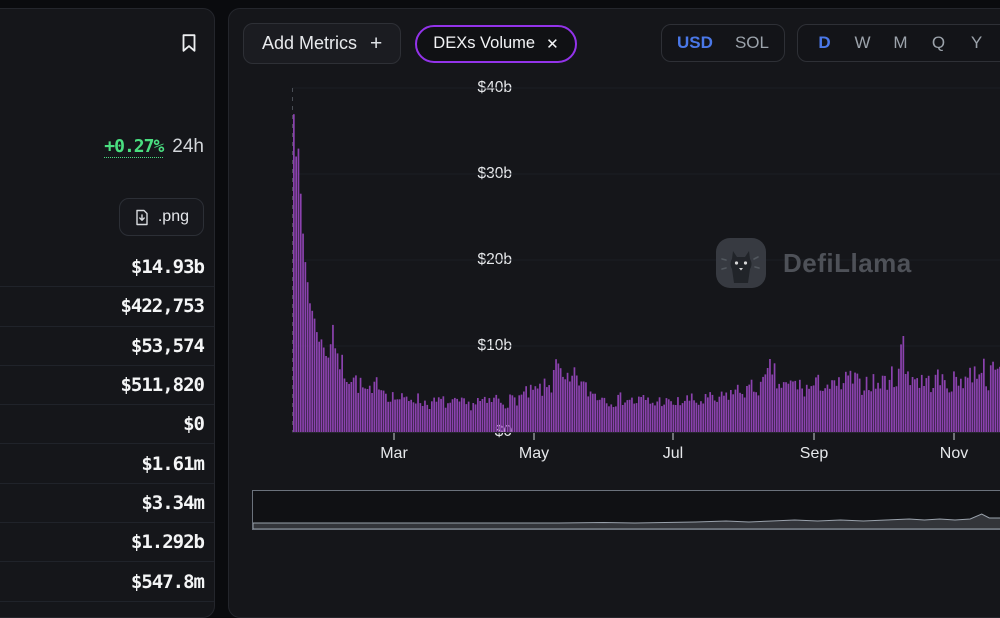 Image resolution: width=1000 pixels, height=618 pixels. Describe the element at coordinates (552, 44) in the screenshot. I see `close-icon: ✕` at that location.